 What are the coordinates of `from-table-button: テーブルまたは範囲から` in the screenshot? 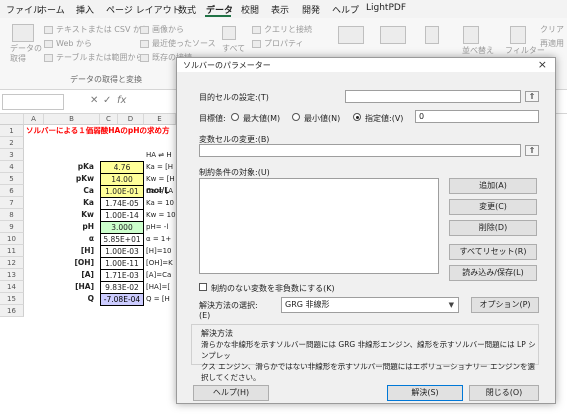 It's located at (100, 58).